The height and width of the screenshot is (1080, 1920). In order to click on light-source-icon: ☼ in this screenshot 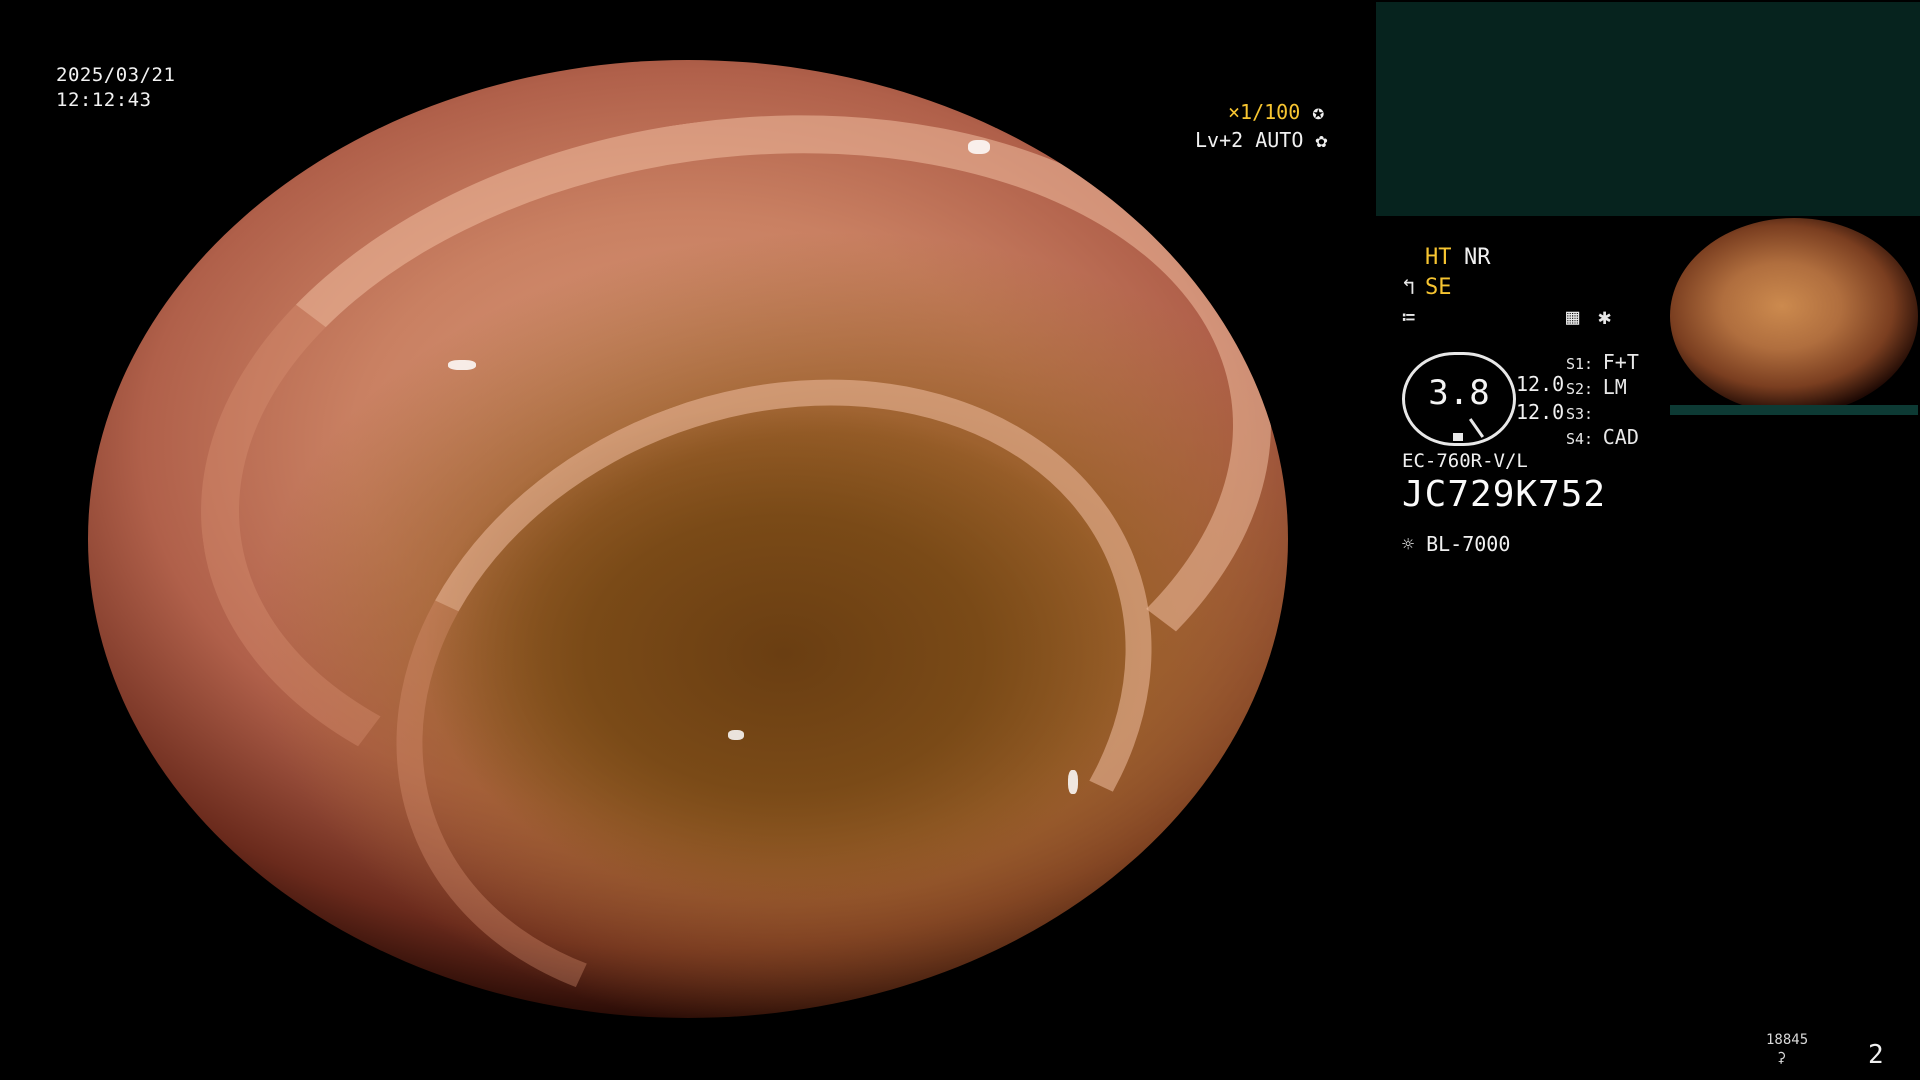, I will do `click(1408, 544)`.